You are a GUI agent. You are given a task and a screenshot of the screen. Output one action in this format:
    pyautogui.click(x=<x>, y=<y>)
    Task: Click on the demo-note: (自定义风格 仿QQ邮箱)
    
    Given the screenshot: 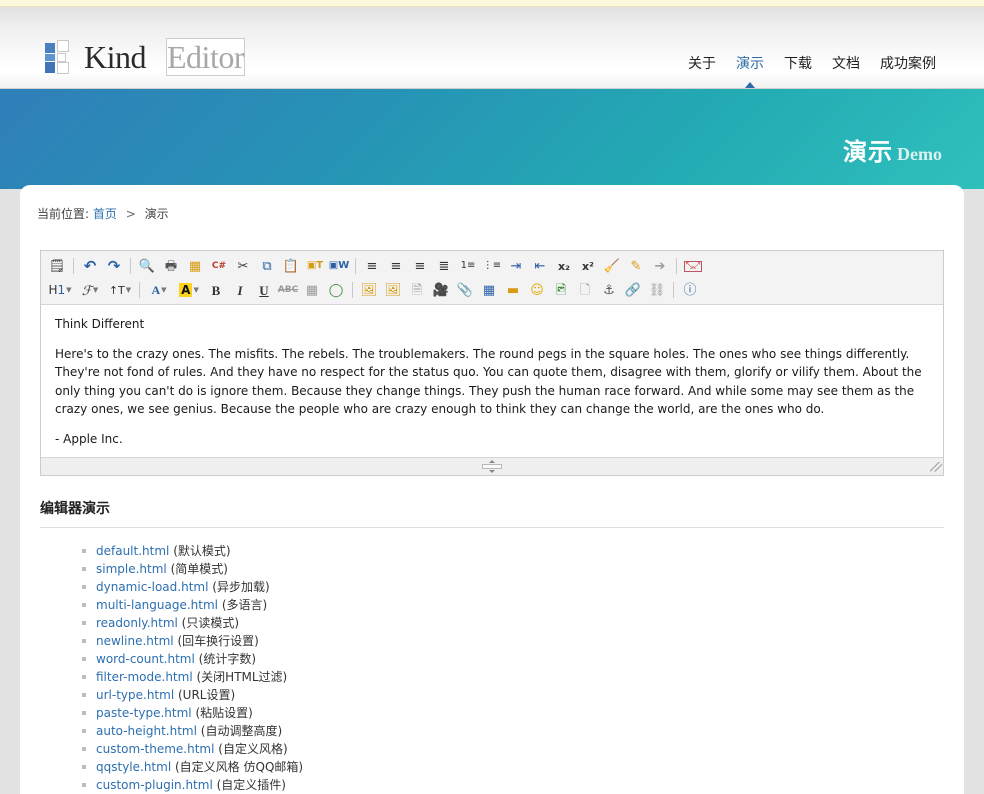 What is the action you would take?
    pyautogui.click(x=239, y=766)
    